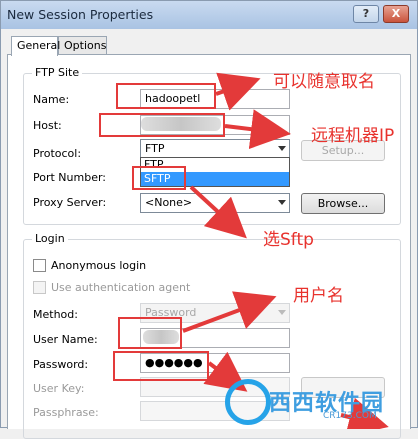  I want to click on sftp-highlight-box, so click(159, 178).